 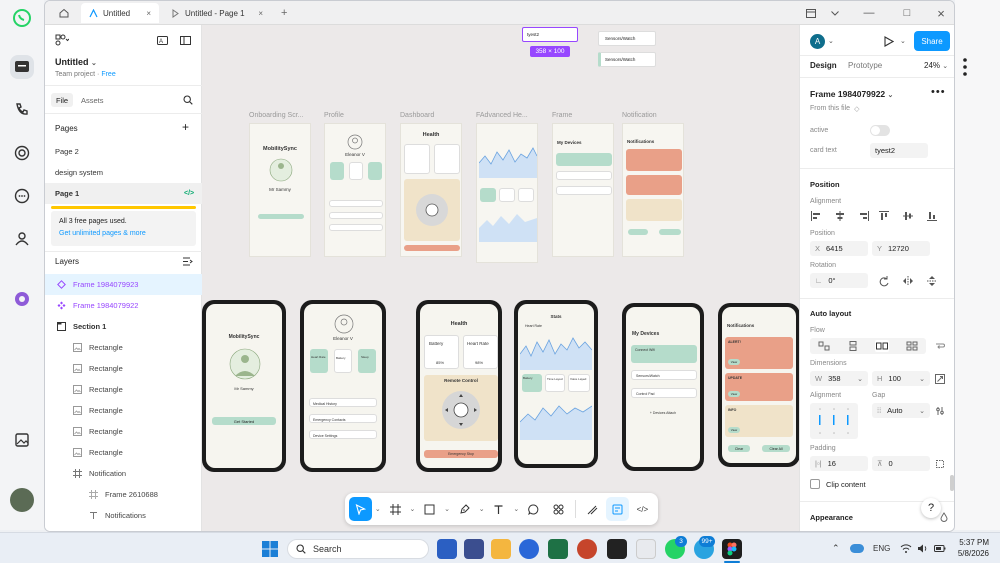 What do you see at coordinates (583, 190) in the screenshot?
I see `devices-frame: My Devices` at bounding box center [583, 190].